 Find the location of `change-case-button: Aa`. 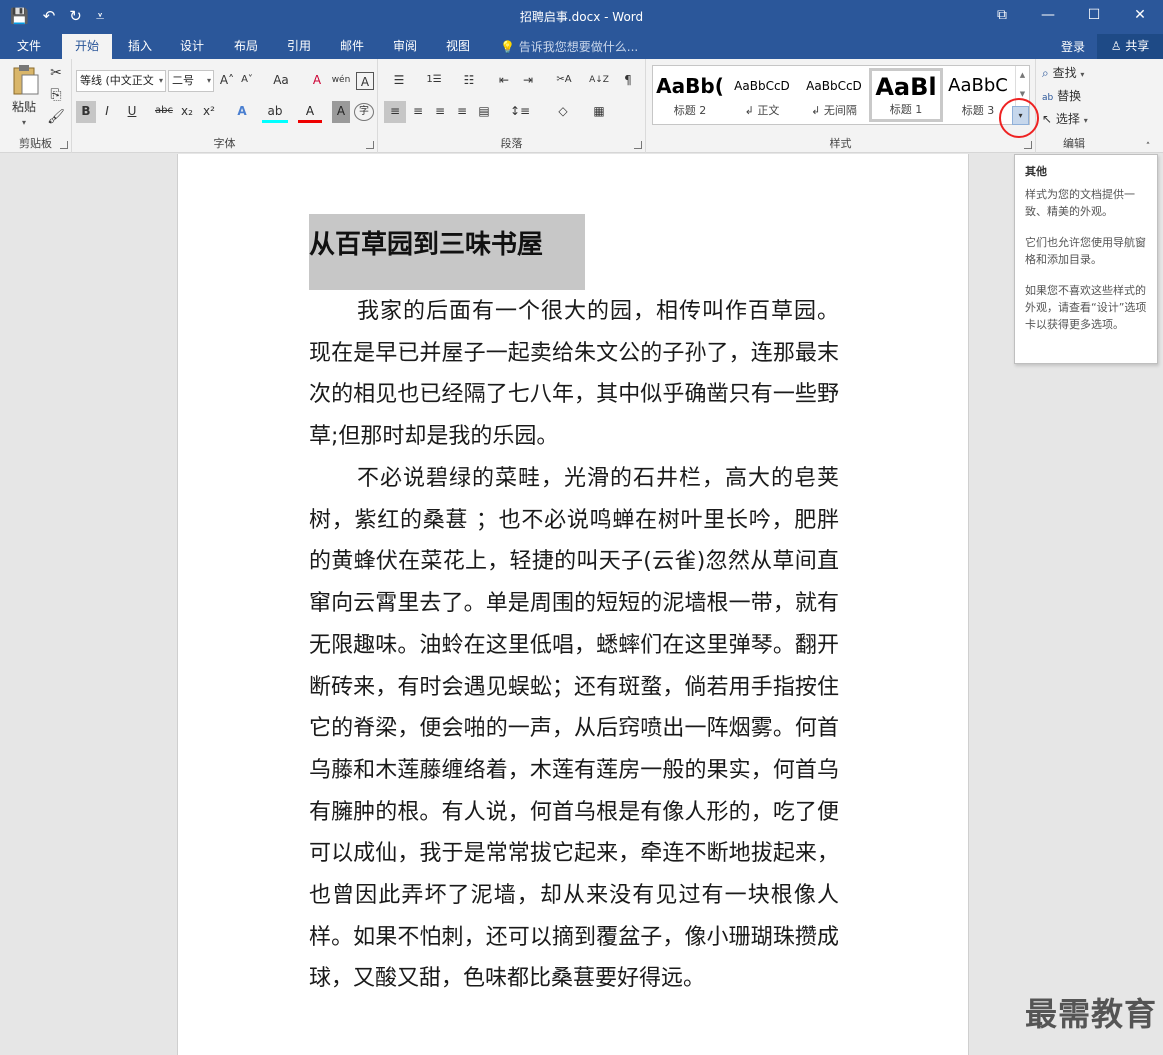

change-case-button: Aa is located at coordinates (281, 81).